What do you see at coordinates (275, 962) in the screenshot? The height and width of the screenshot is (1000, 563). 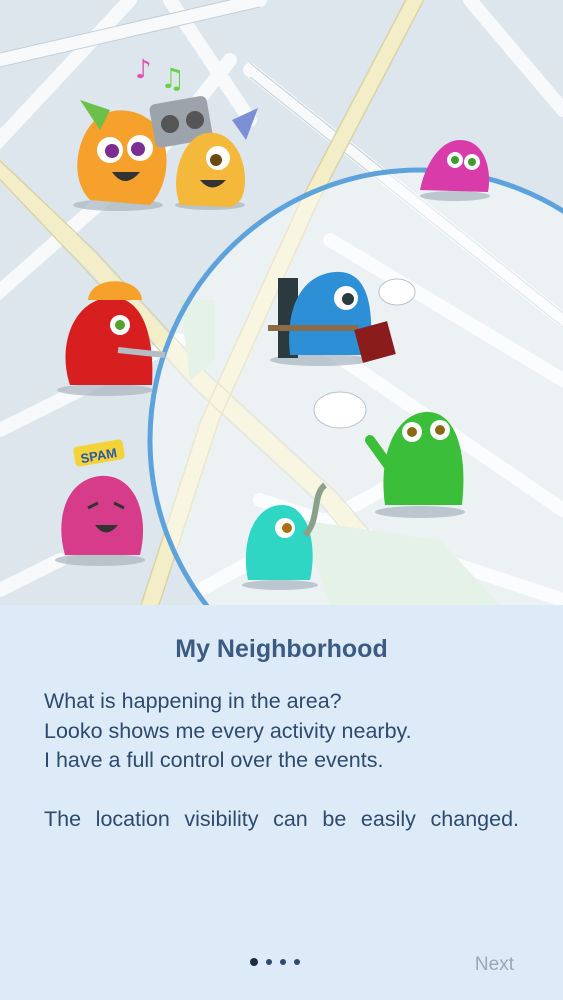 I see `page-indicator` at bounding box center [275, 962].